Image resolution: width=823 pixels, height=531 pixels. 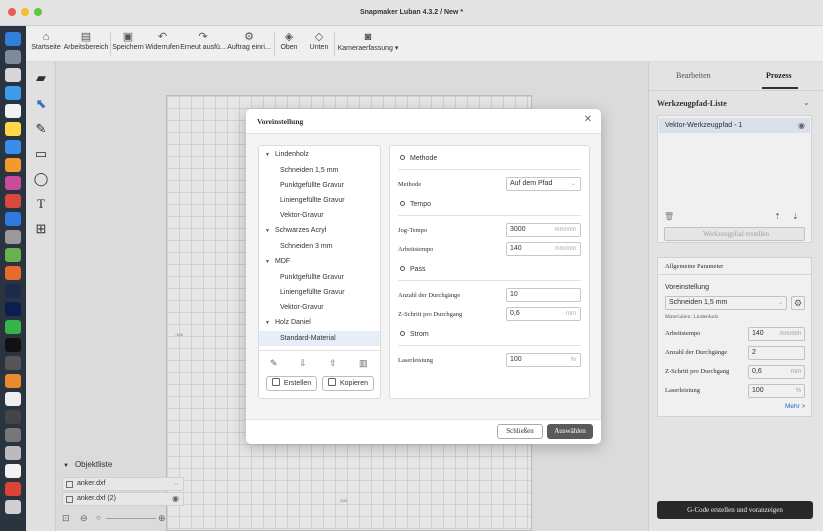 I want to click on top-view-icon: ◈, so click(x=289, y=37).